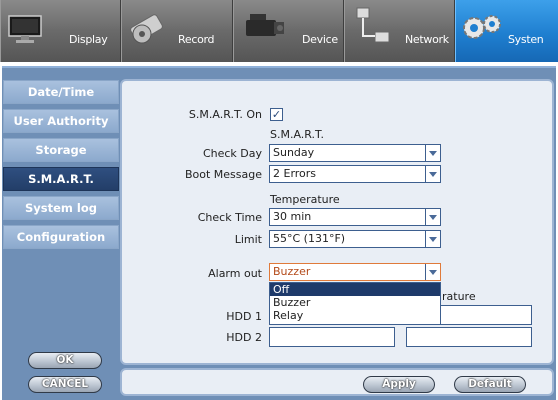 The height and width of the screenshot is (400, 558). Describe the element at coordinates (490, 384) in the screenshot. I see `default-button: Default` at that location.